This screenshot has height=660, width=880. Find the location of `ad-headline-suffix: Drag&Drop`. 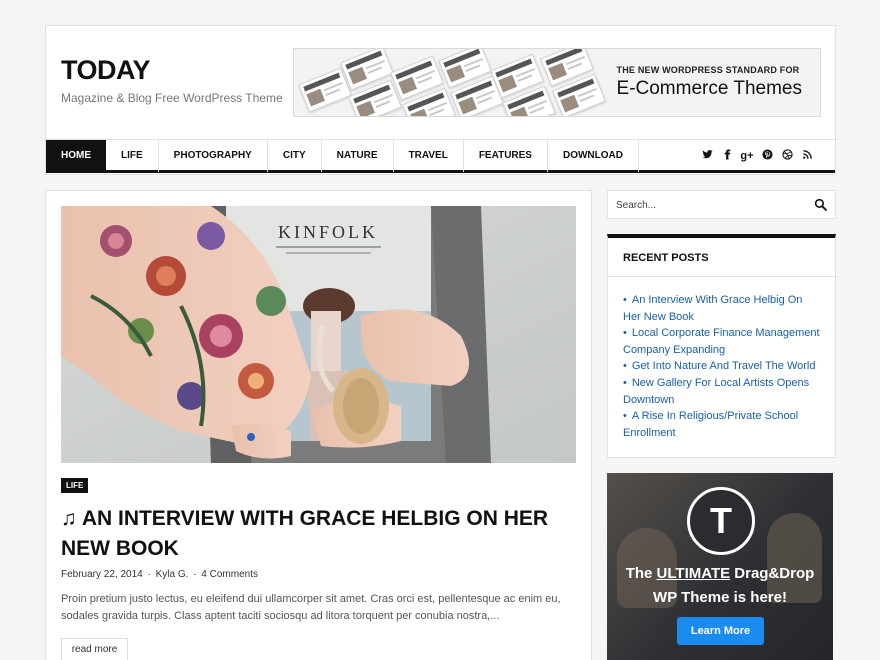

ad-headline-suffix: Drag&Drop is located at coordinates (772, 573).